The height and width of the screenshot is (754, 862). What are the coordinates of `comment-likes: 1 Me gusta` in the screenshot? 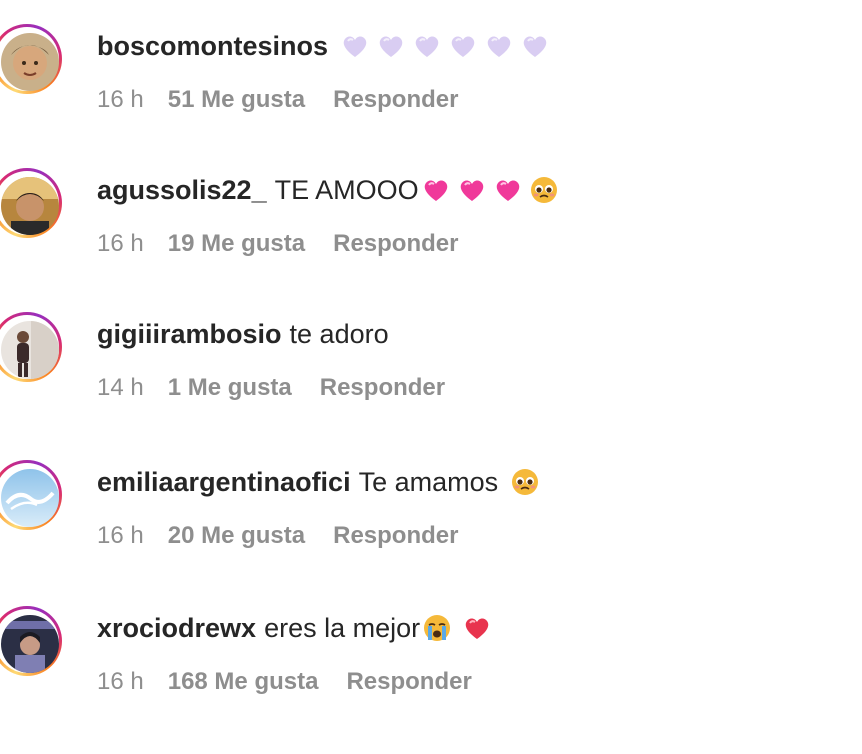 It's located at (230, 388).